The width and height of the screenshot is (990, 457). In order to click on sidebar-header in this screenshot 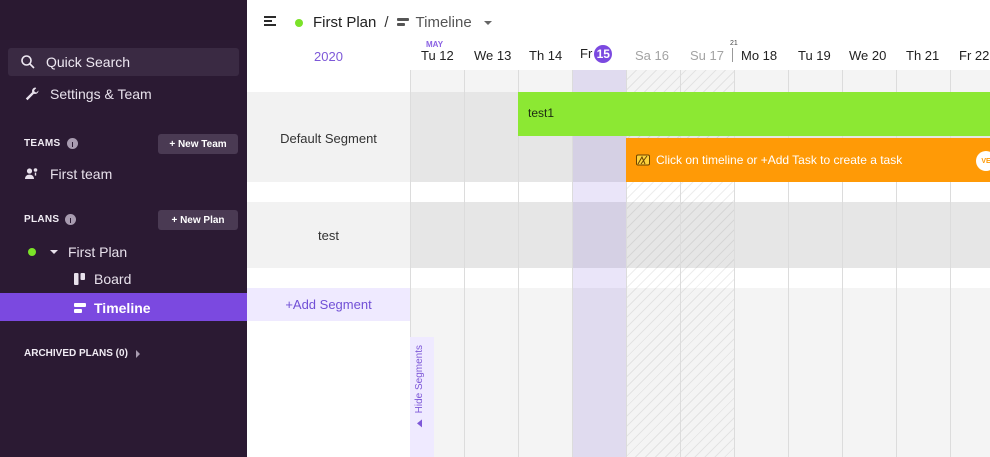, I will do `click(123, 20)`.